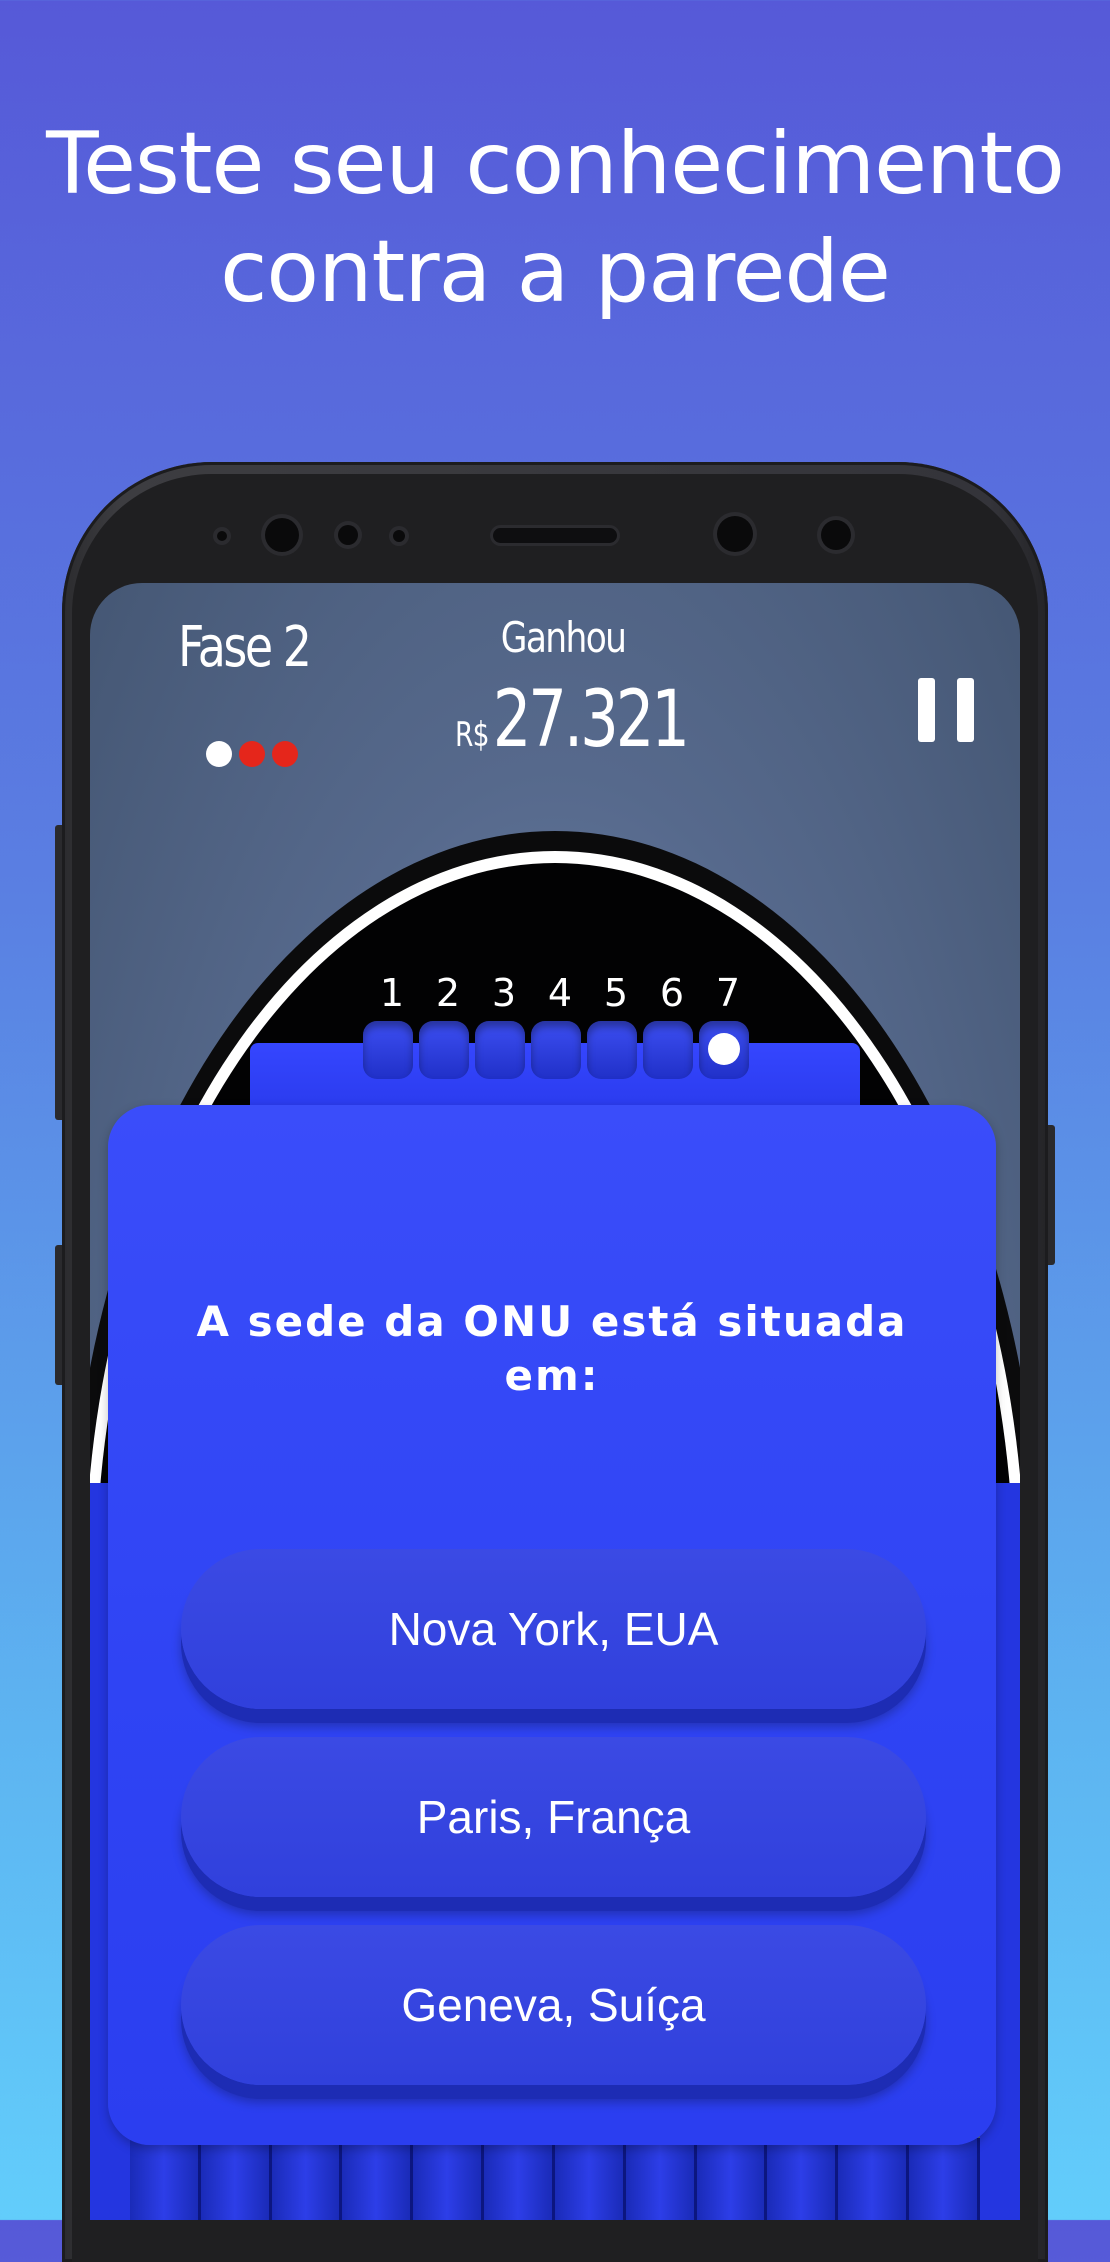 This screenshot has width=1110, height=2262. Describe the element at coordinates (553, 1817) in the screenshot. I see `answer-button-2: Paris, França` at that location.